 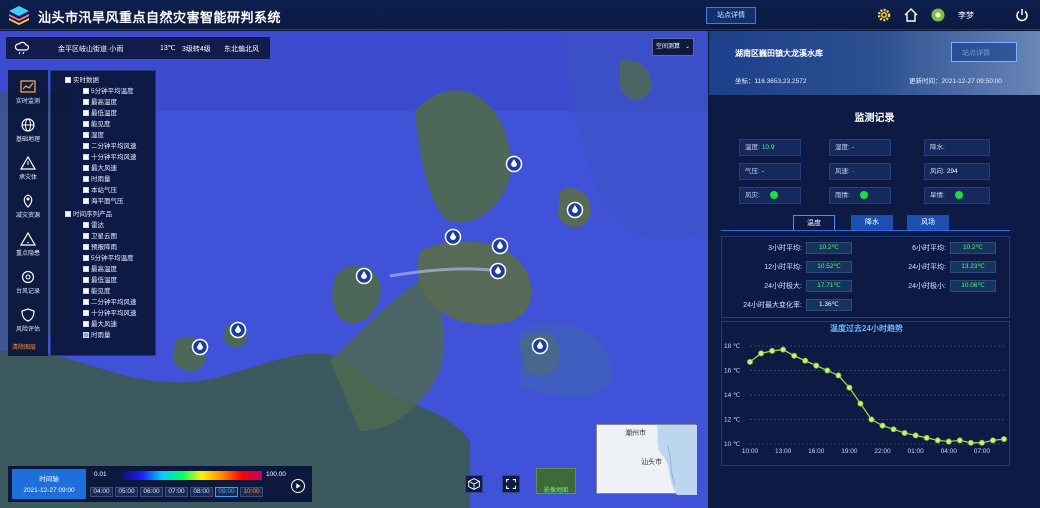 I want to click on app-logo-icon, so click(x=19, y=15).